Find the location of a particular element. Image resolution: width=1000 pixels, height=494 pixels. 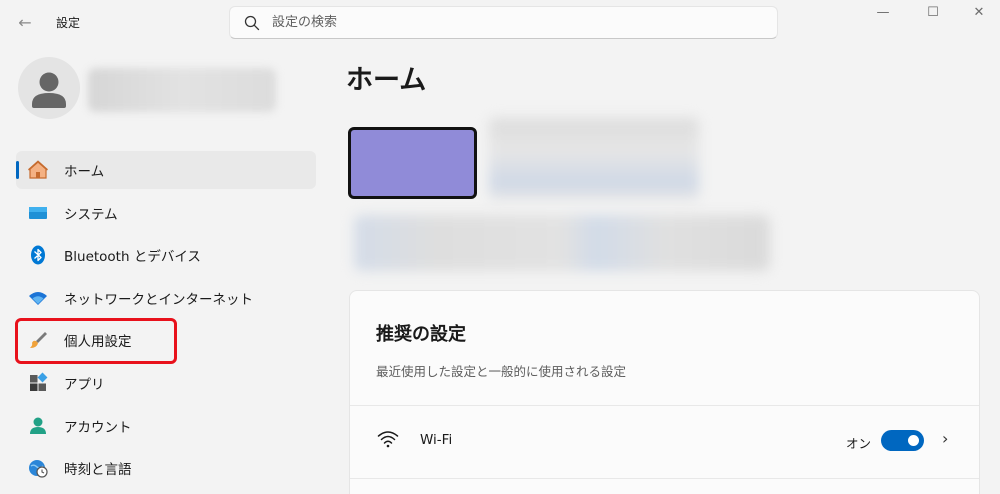

sidebar-item-accounts: アカウント is located at coordinates (166, 426).